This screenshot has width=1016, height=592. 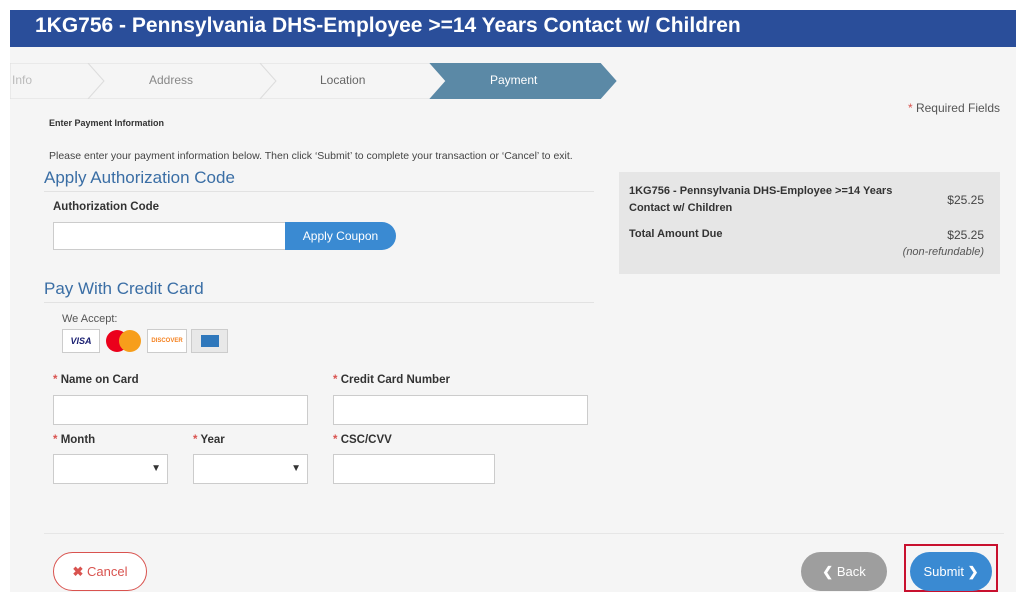 What do you see at coordinates (965, 235) in the screenshot?
I see `total-amount-value: $25.25` at bounding box center [965, 235].